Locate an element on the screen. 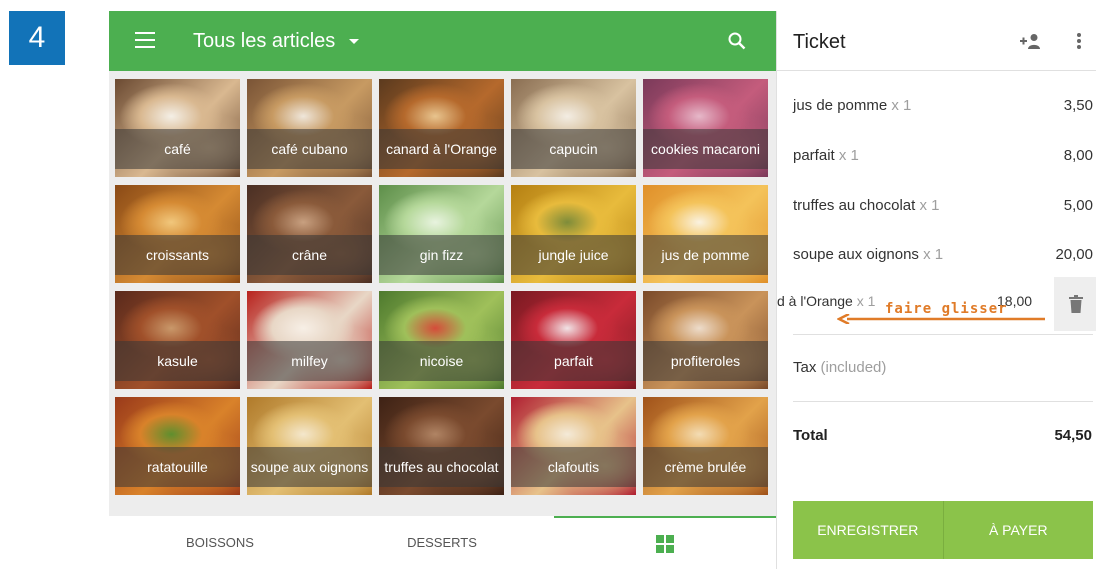 The image size is (1096, 569). category-dropdown: Tous les articles is located at coordinates (276, 41).